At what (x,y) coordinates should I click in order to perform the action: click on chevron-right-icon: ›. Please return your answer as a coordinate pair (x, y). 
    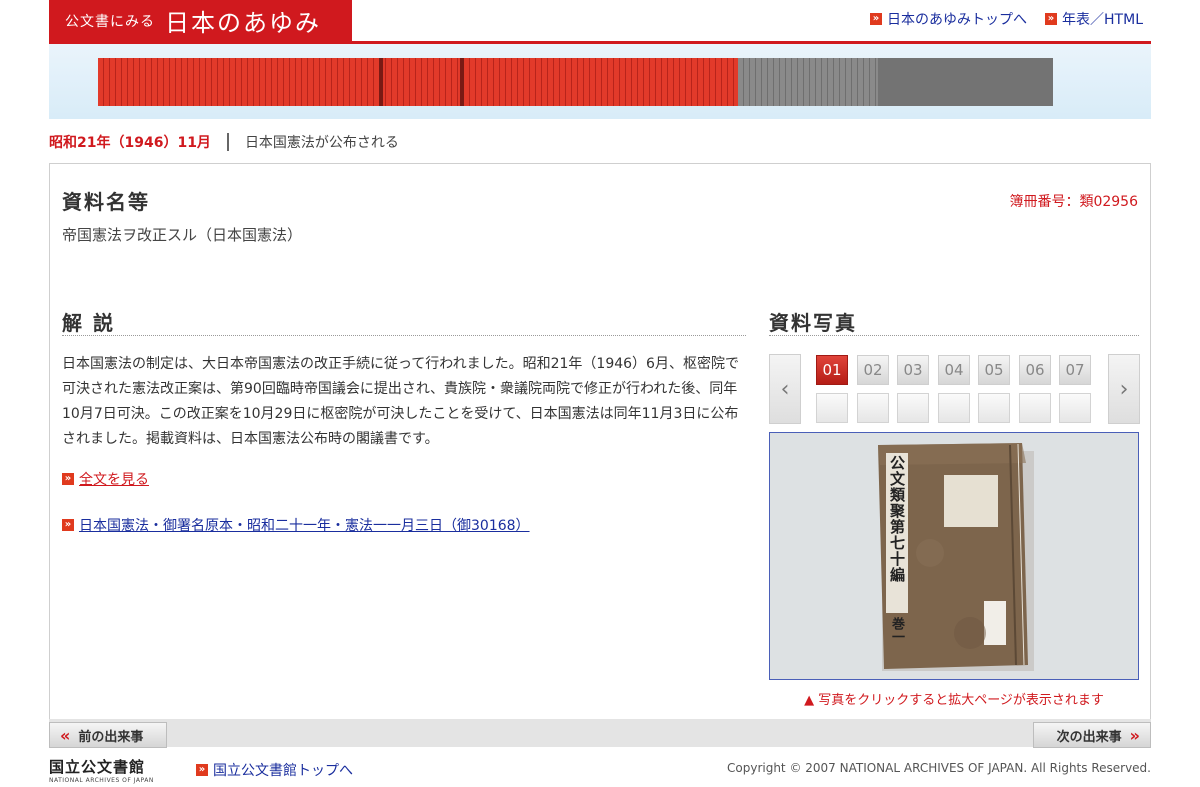
    Looking at the image, I should click on (1124, 389).